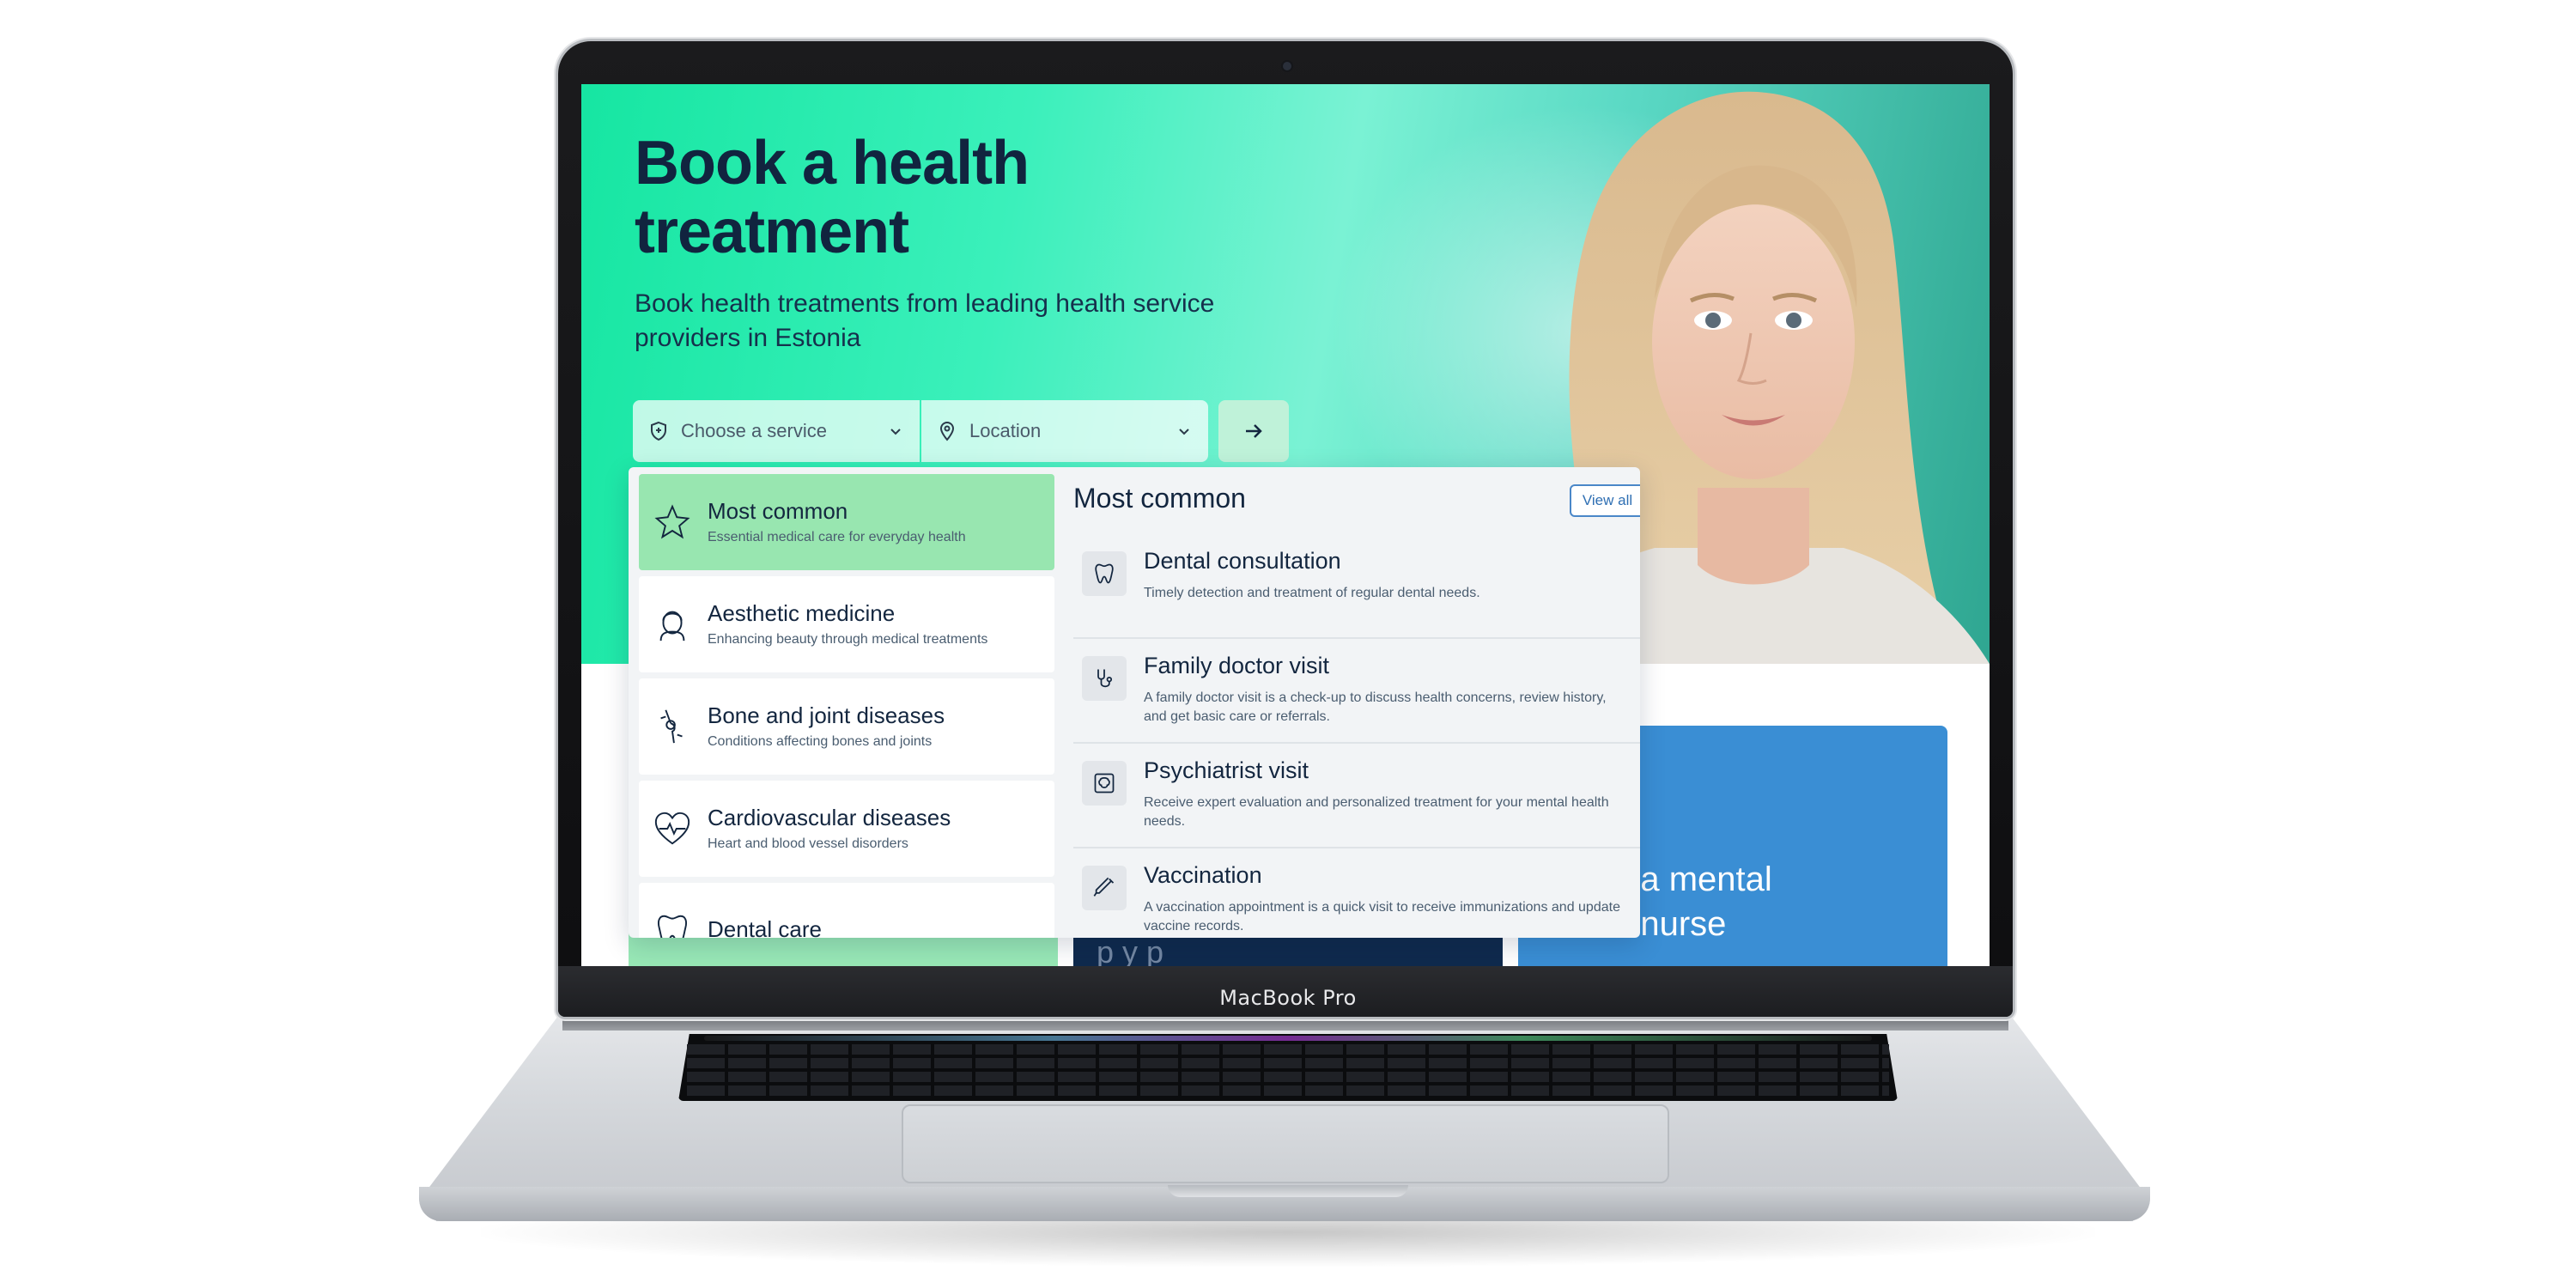 The image size is (2576, 1283). Describe the element at coordinates (1288, 1071) in the screenshot. I see `keyboard-keys` at that location.